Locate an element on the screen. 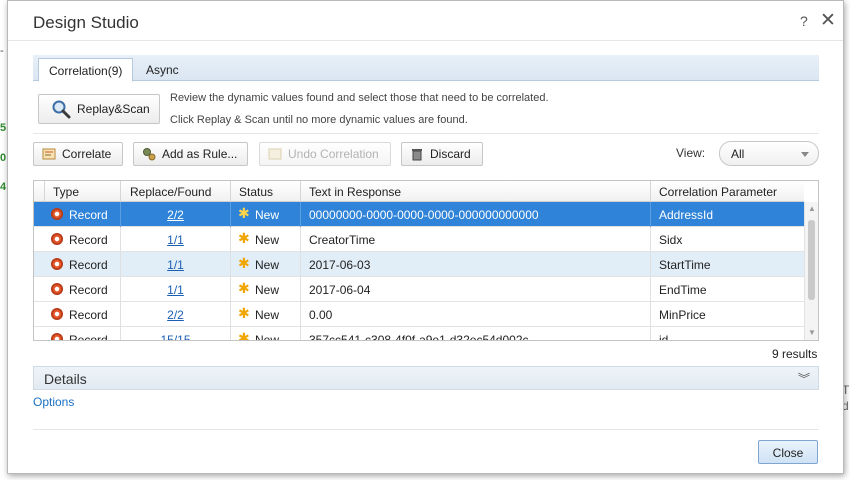 This screenshot has height=480, width=850. scroll-up-icon: ▲ is located at coordinates (812, 208).